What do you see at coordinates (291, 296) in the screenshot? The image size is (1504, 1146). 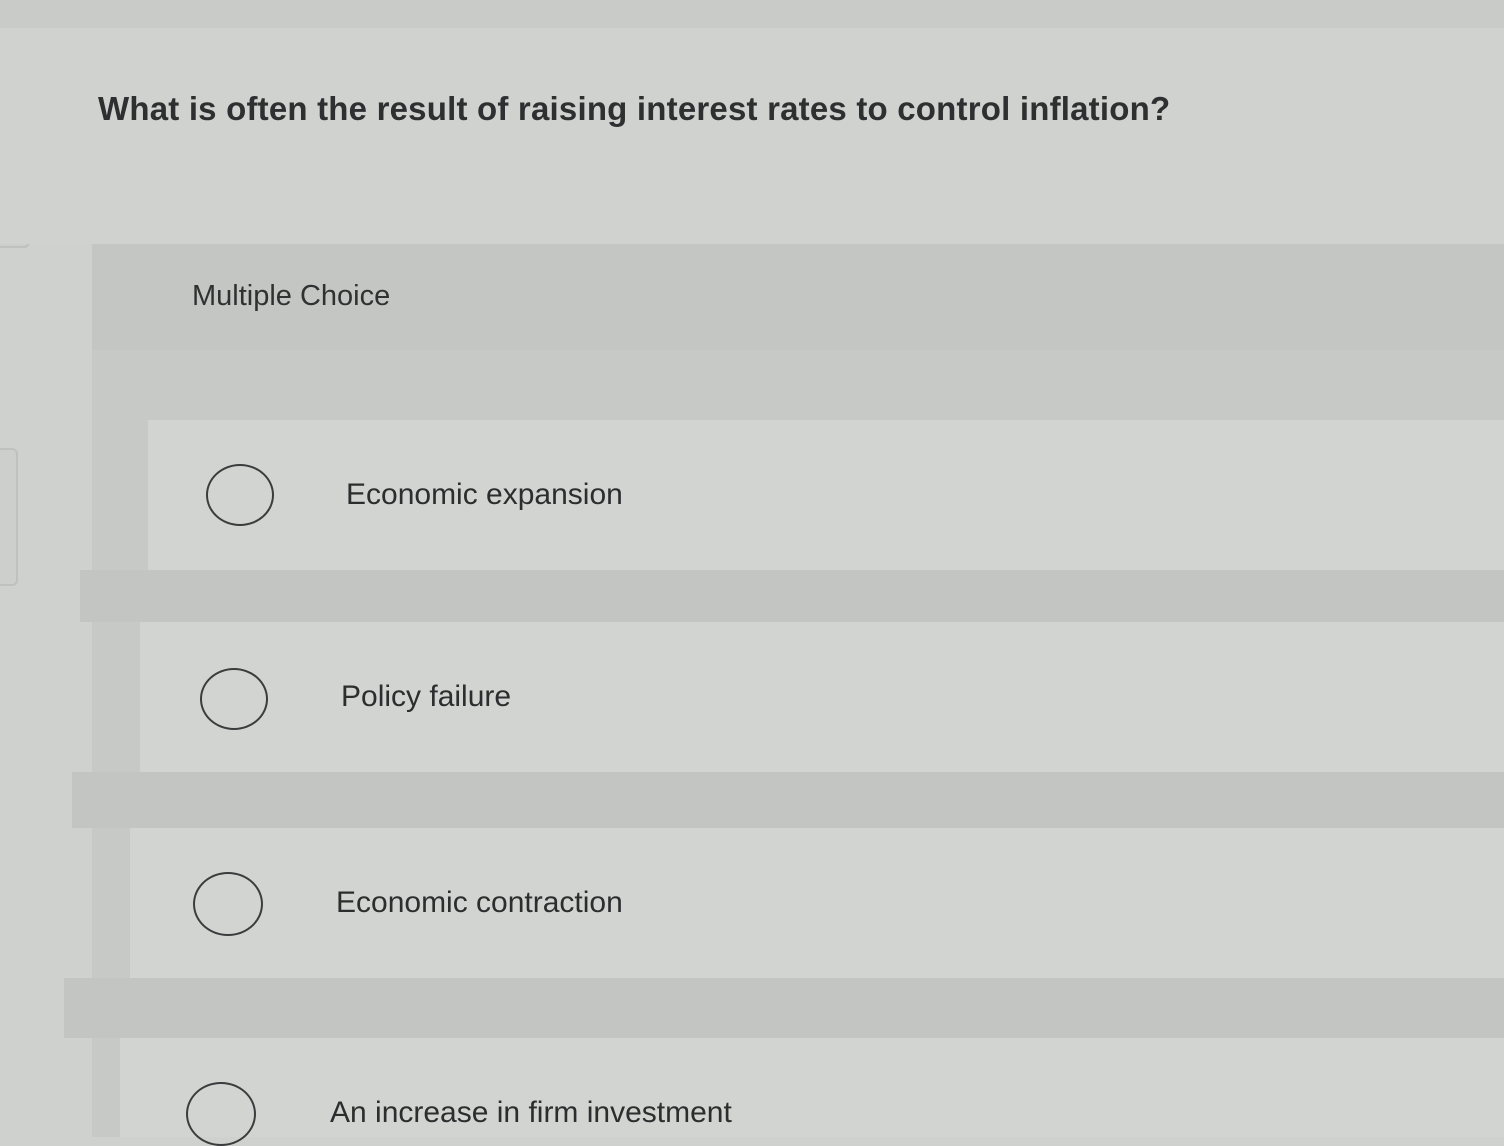 I see `question-type-label: Multiple Choice` at bounding box center [291, 296].